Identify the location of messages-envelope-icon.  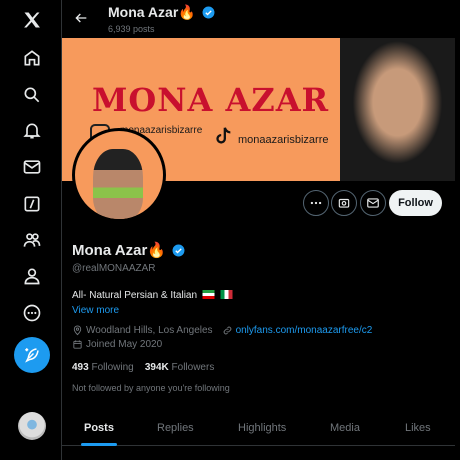
(32, 167).